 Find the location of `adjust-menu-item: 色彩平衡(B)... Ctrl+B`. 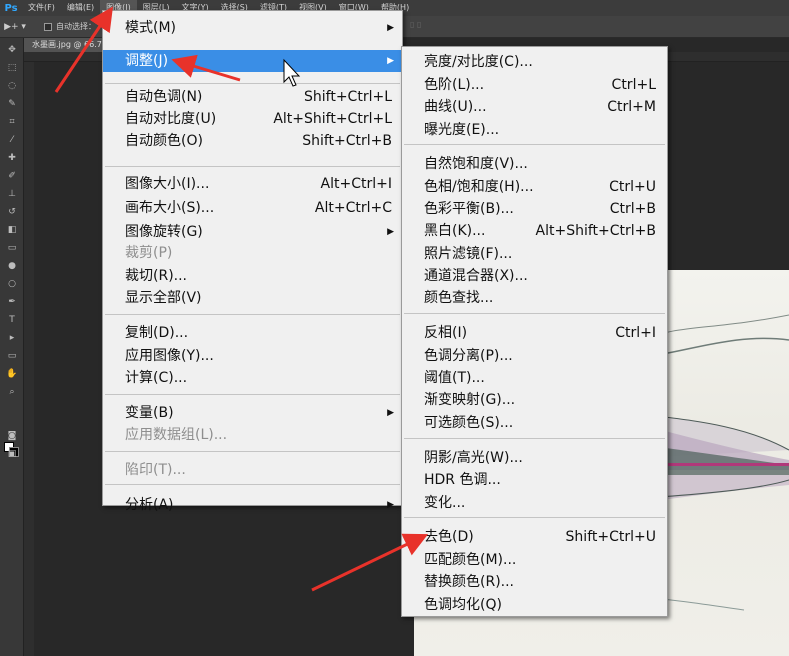

adjust-menu-item: 色彩平衡(B)... Ctrl+B is located at coordinates (534, 209).